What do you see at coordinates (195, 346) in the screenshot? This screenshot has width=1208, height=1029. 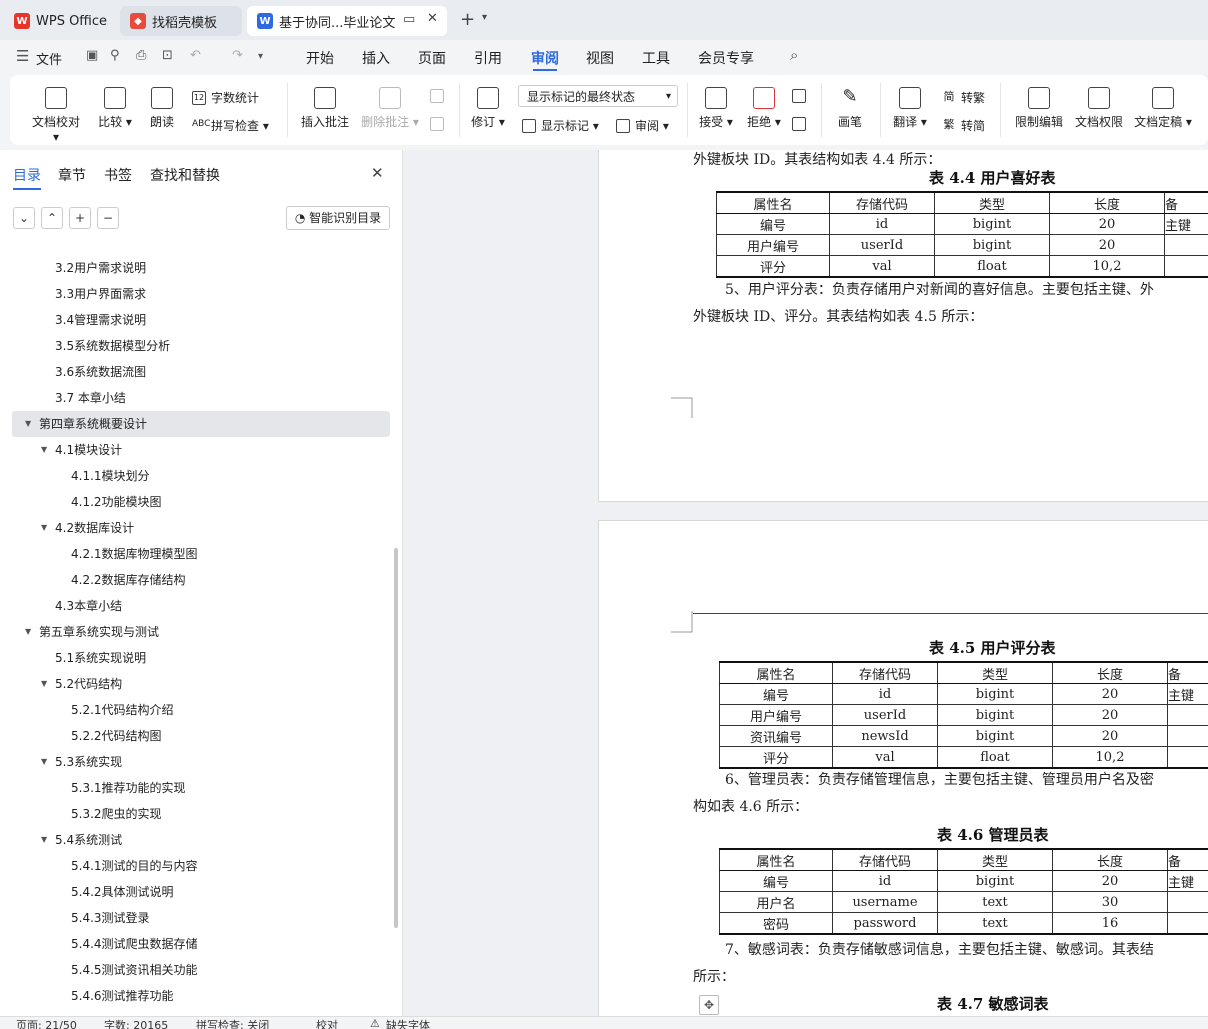 I see `toc-item: 3.5系统数据模型分析` at bounding box center [195, 346].